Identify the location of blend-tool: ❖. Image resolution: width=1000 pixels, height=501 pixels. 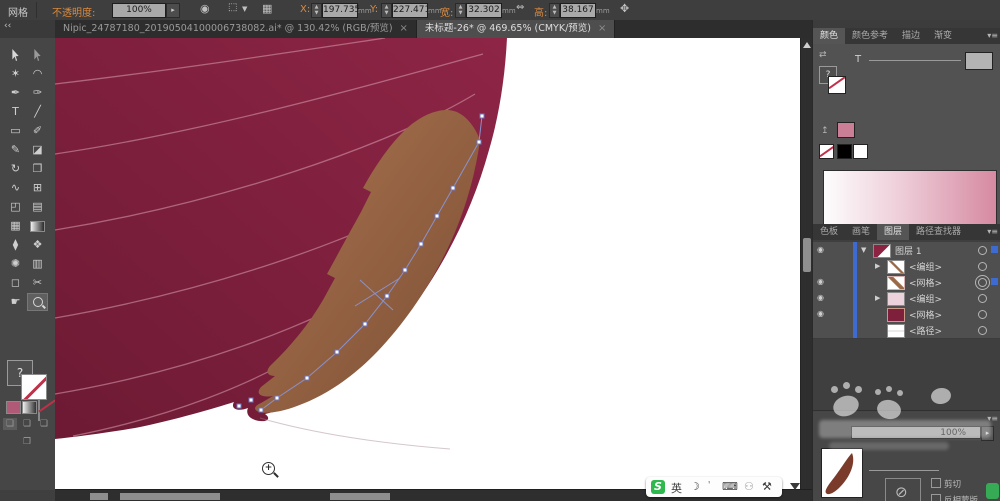
(37, 245).